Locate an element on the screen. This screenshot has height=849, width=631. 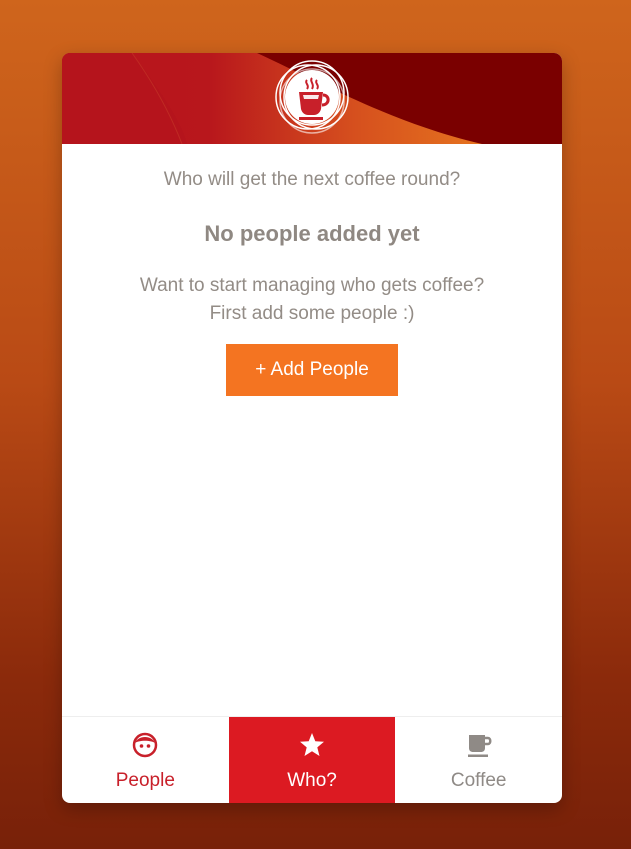
hint-line-1: Want to start managing who gets coffee? is located at coordinates (312, 285).